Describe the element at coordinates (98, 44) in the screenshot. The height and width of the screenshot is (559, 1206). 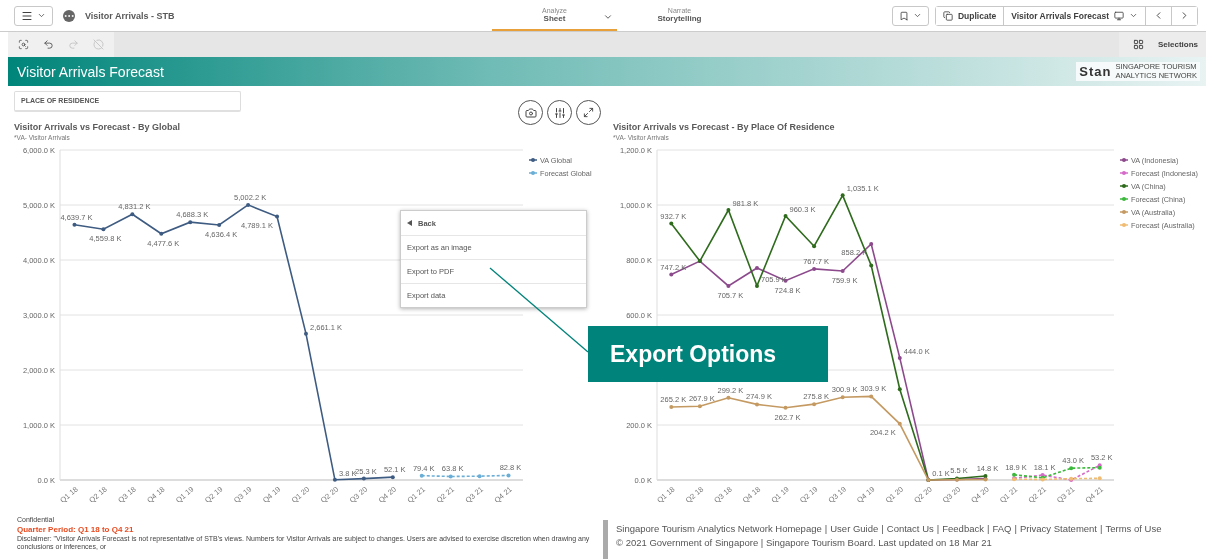
I see `clear-icon` at that location.